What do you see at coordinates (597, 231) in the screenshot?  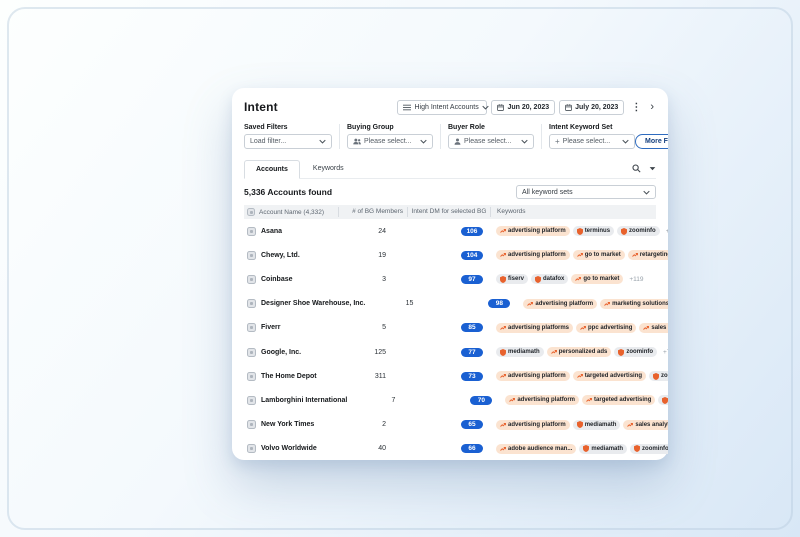 I see `keyword-label: terminus` at bounding box center [597, 231].